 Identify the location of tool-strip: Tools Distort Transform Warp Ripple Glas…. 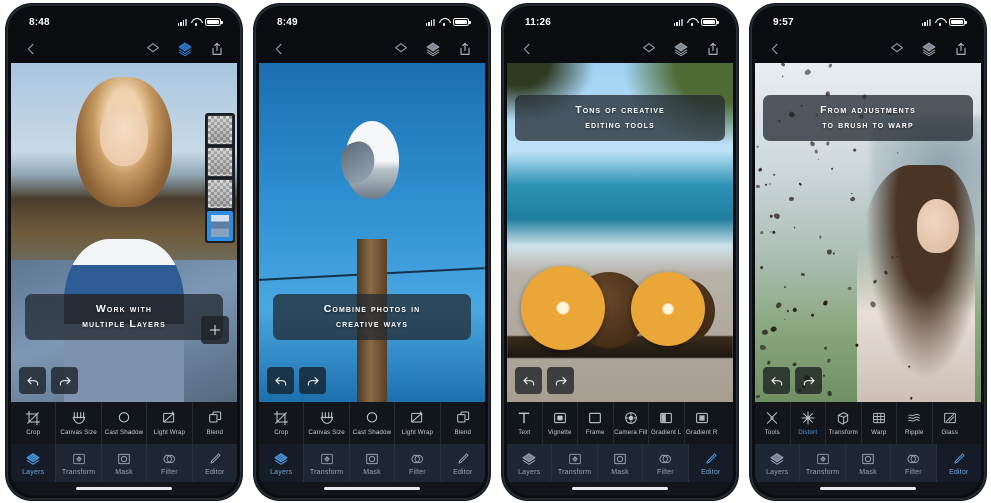
(868, 423).